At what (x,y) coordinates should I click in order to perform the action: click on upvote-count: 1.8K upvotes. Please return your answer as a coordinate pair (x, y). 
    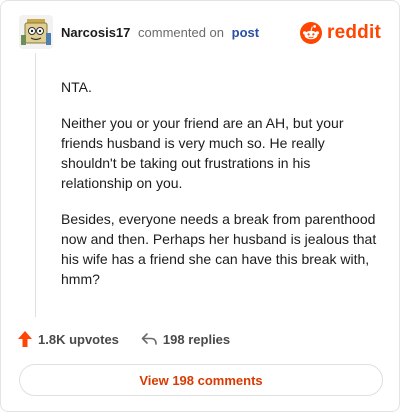
    Looking at the image, I should click on (78, 339).